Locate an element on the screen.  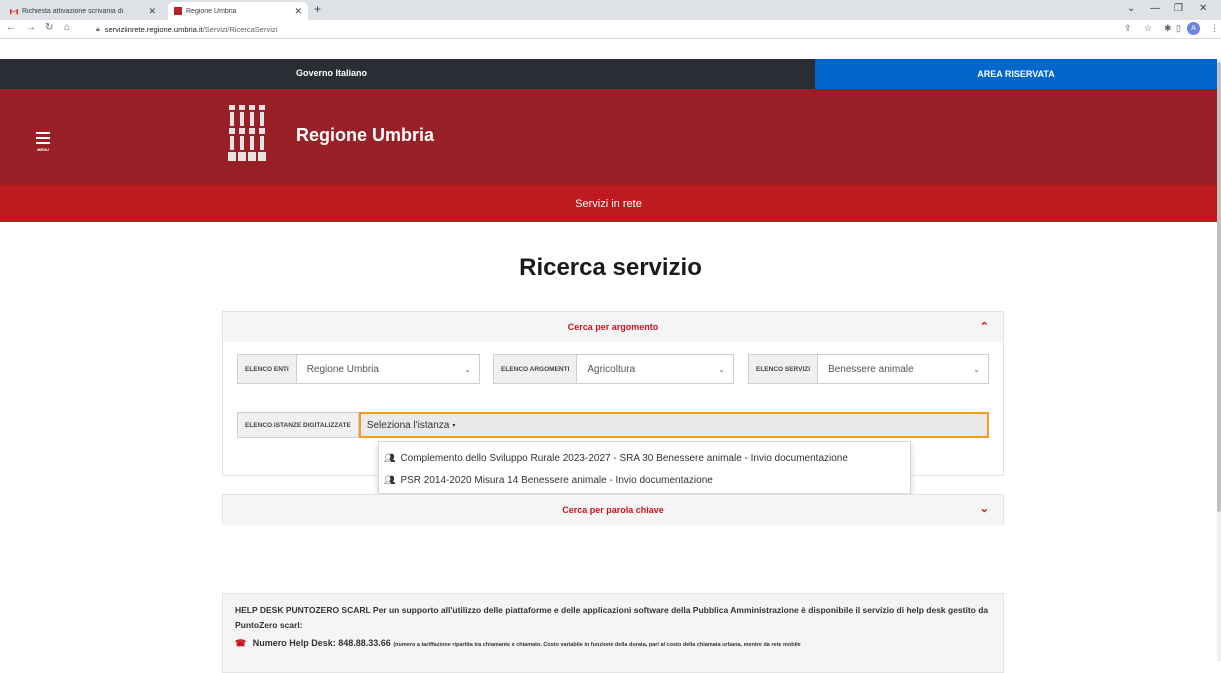
elenco-servizi-select: ELENCO SERVIZI Benessere animale ⌄ is located at coordinates (868, 369).